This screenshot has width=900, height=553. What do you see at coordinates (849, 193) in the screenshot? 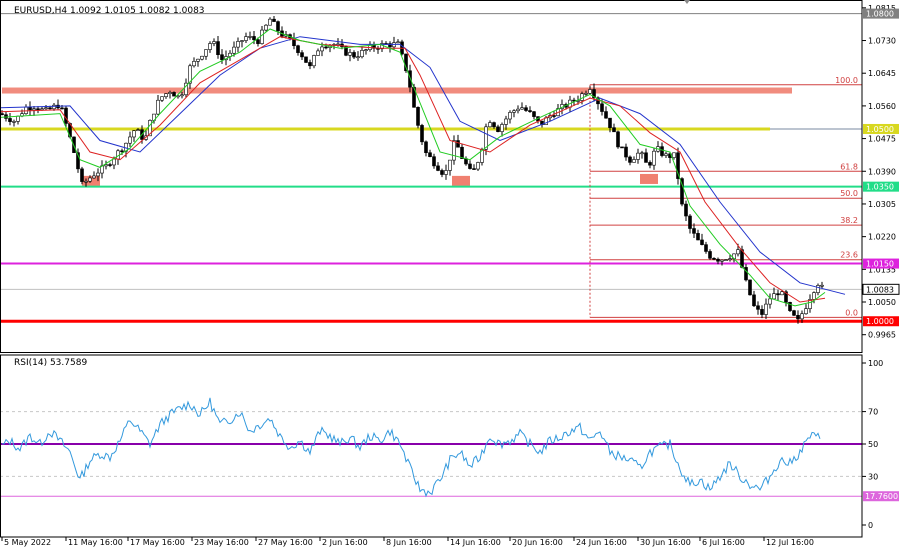
I see `fib-label: 50.0` at bounding box center [849, 193].